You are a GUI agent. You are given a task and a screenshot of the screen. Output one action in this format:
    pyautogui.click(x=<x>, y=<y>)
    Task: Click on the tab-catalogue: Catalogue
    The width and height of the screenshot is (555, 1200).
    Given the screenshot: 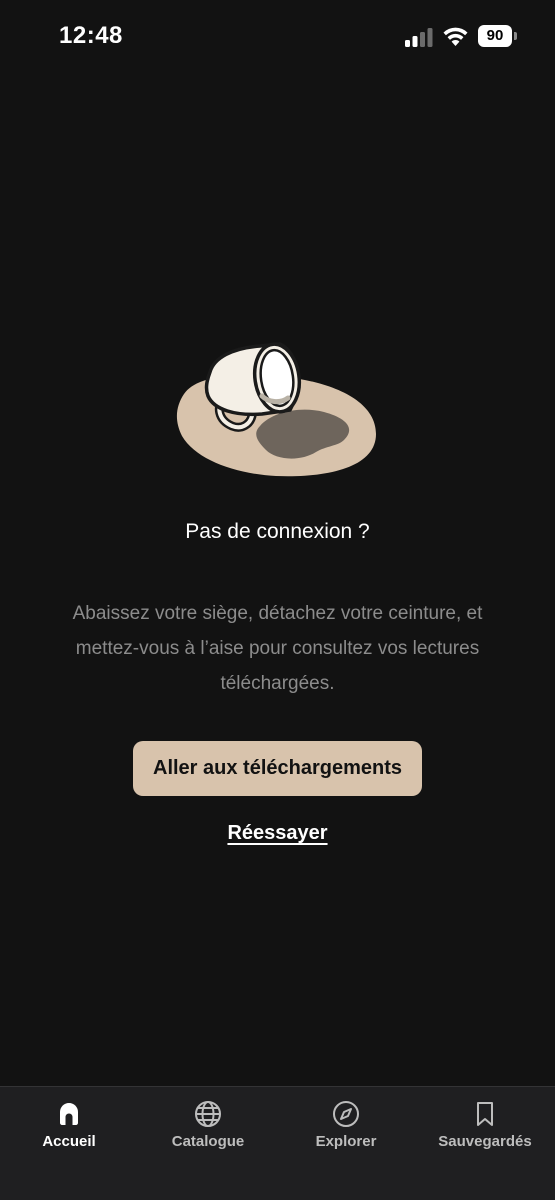 What is the action you would take?
    pyautogui.click(x=208, y=1129)
    